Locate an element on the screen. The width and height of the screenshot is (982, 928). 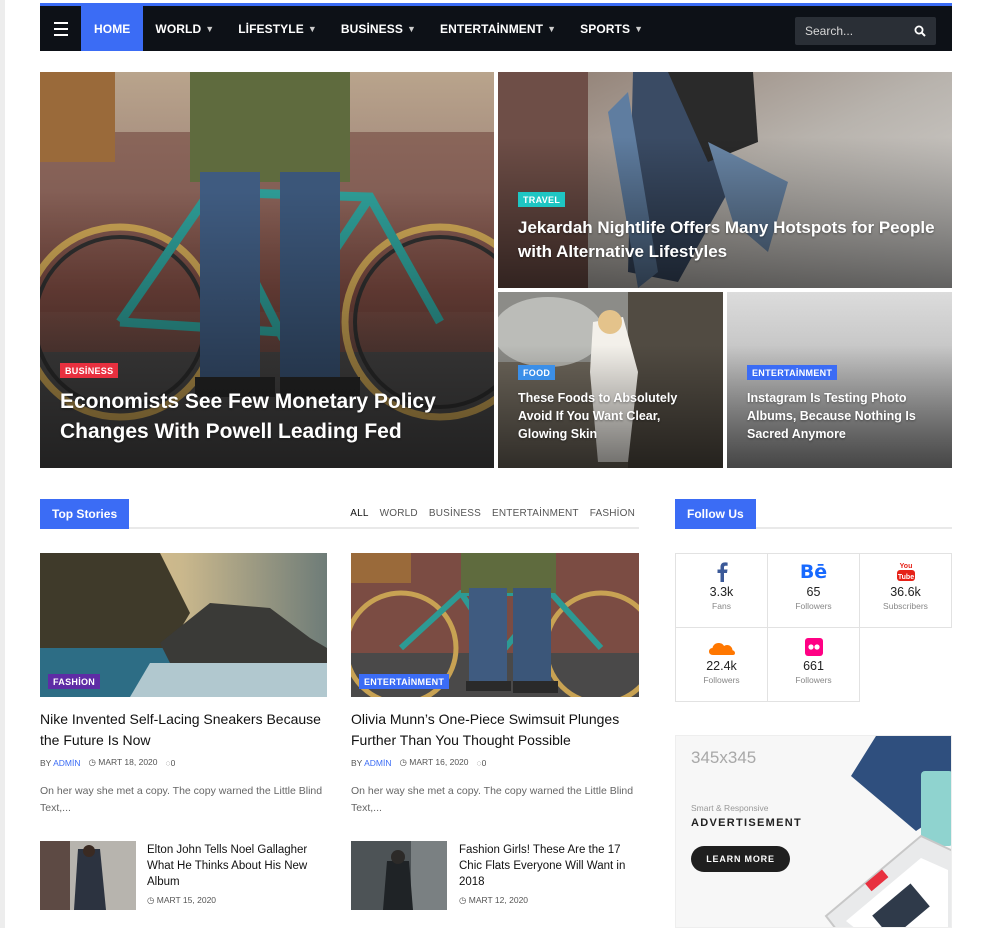
top-stories-filters: ALL WORLD BUSİNESS ENTERTAİNMENT FASHİON is located at coordinates (492, 513).